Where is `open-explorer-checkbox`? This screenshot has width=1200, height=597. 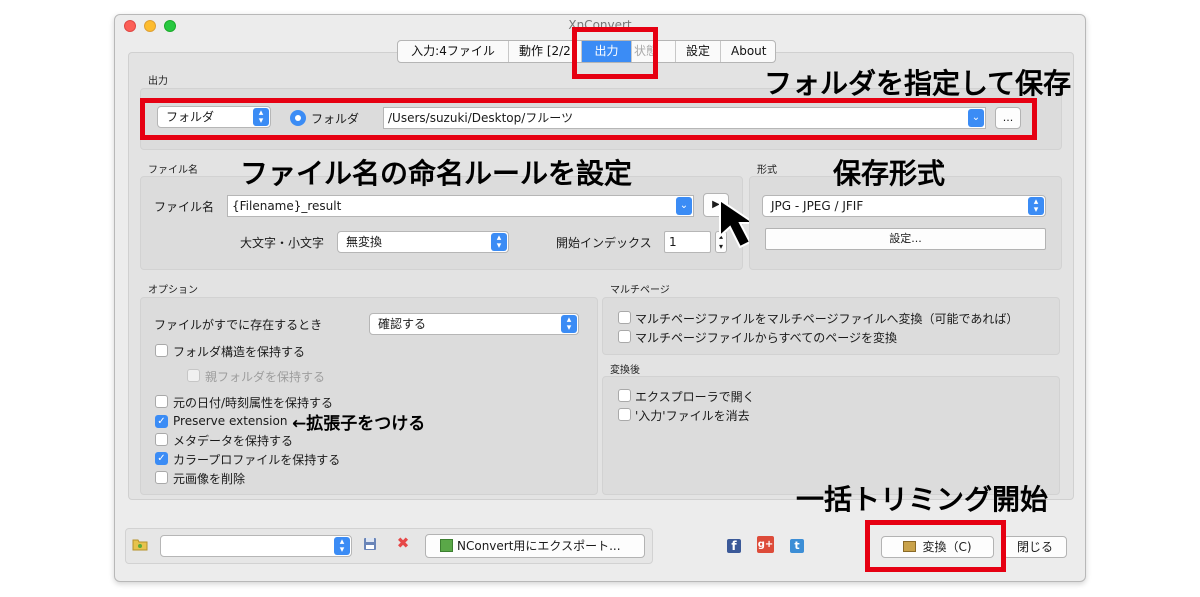 open-explorer-checkbox is located at coordinates (624, 395).